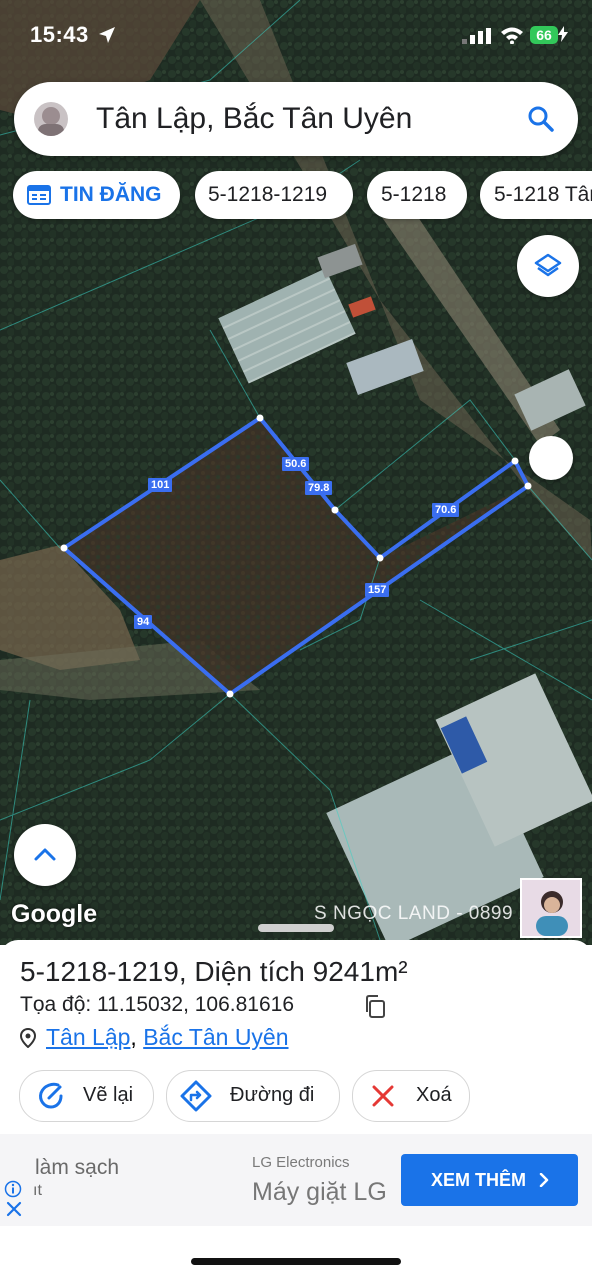 Image resolution: width=592 pixels, height=1280 pixels. I want to click on ad-product: Máy giặt LG, so click(319, 1192).